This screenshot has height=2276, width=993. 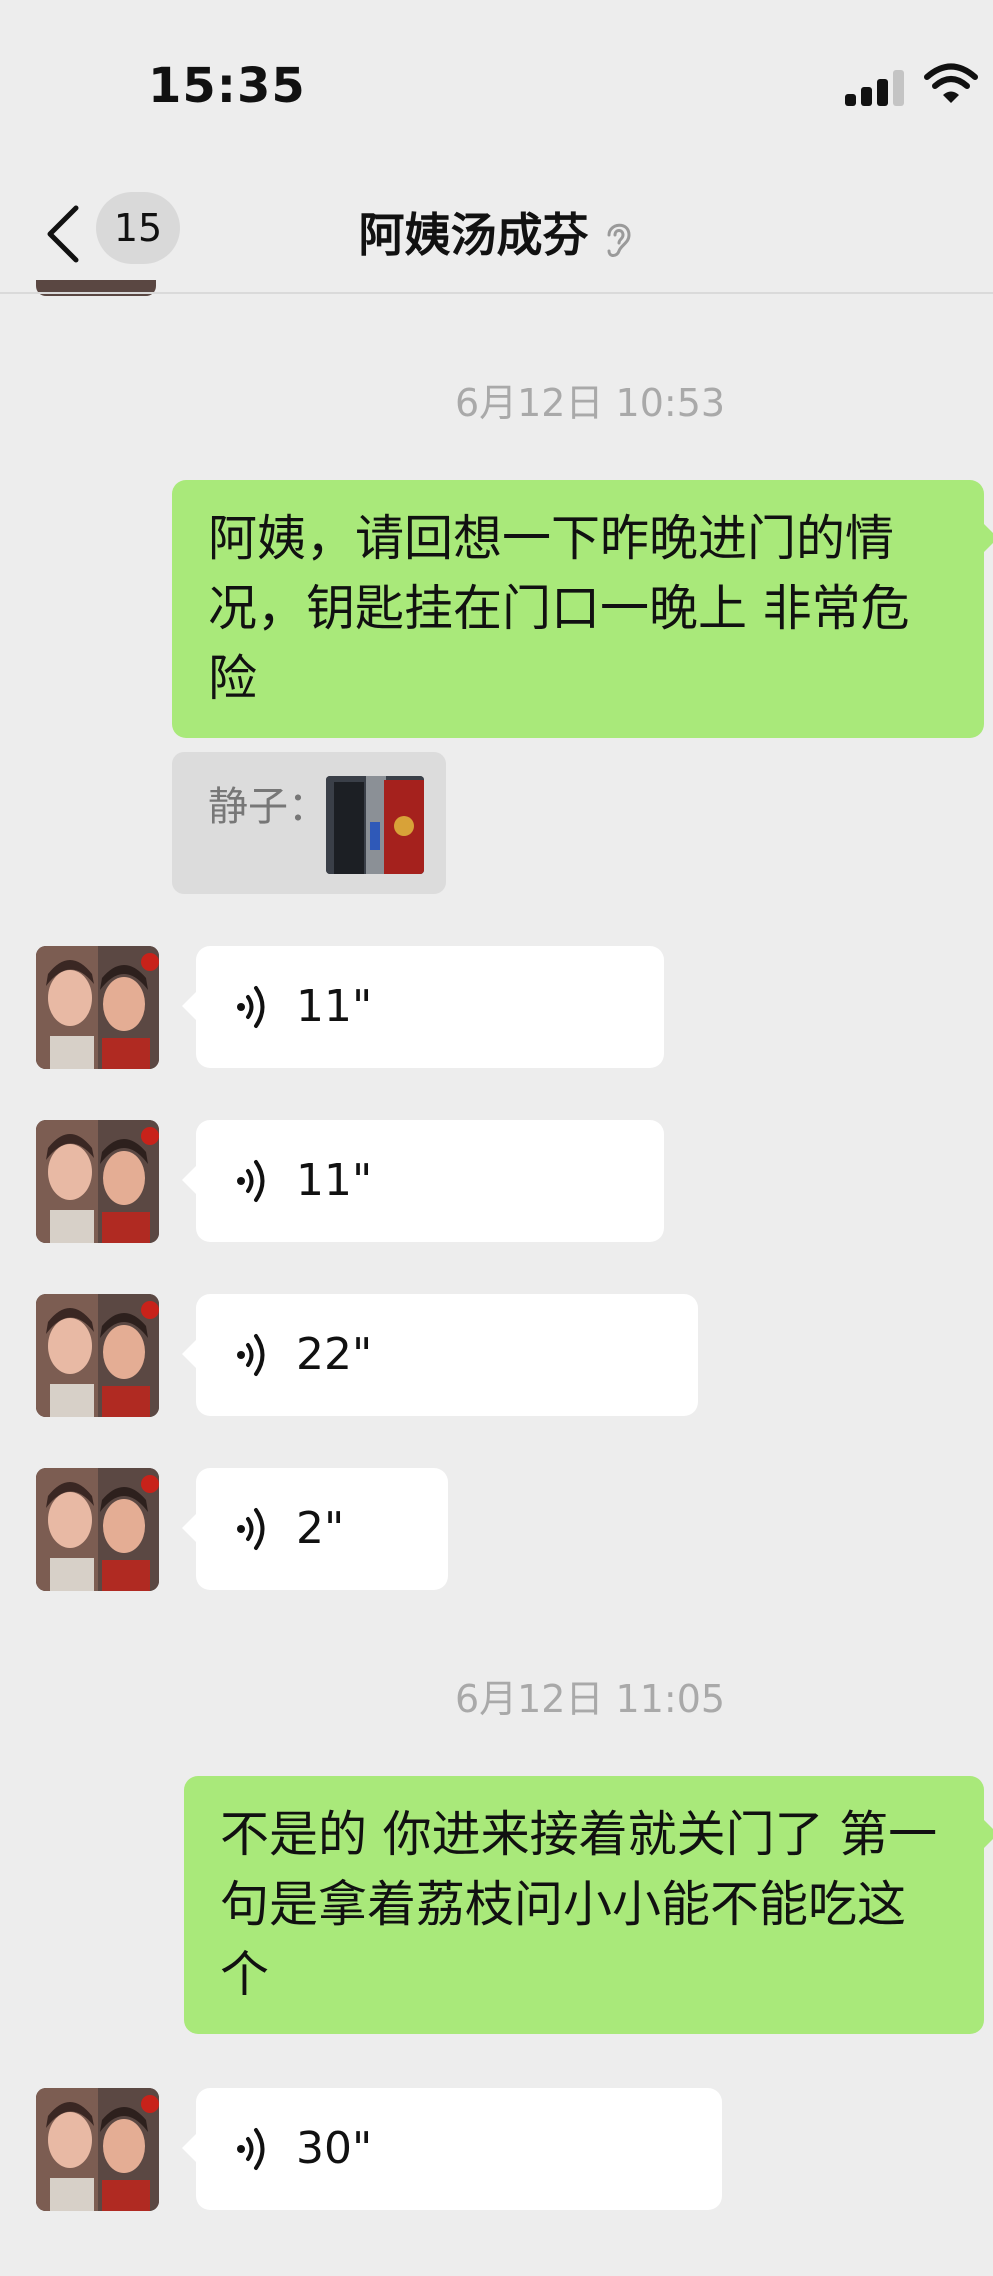 I want to click on quoted-image-thumbnail-art, so click(x=375, y=825).